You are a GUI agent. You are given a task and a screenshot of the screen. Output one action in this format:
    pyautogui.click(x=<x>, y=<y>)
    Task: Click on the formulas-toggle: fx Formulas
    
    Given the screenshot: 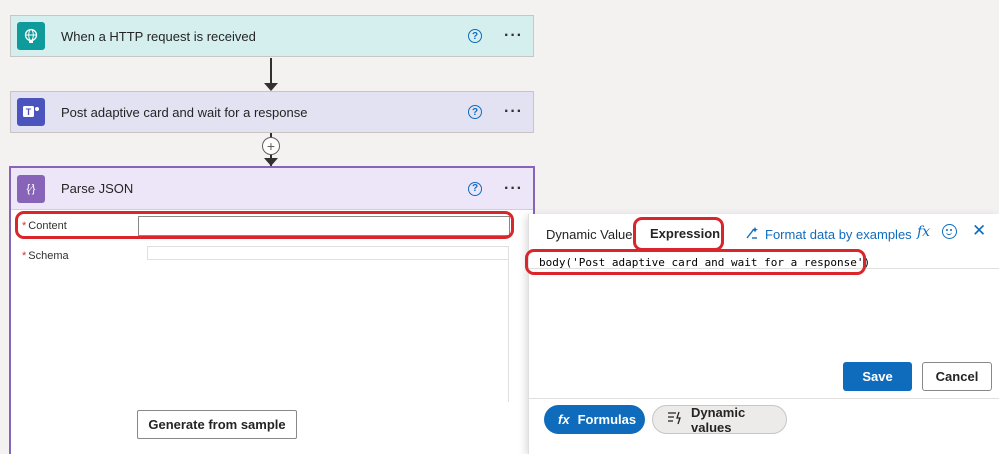 What is the action you would take?
    pyautogui.click(x=594, y=419)
    